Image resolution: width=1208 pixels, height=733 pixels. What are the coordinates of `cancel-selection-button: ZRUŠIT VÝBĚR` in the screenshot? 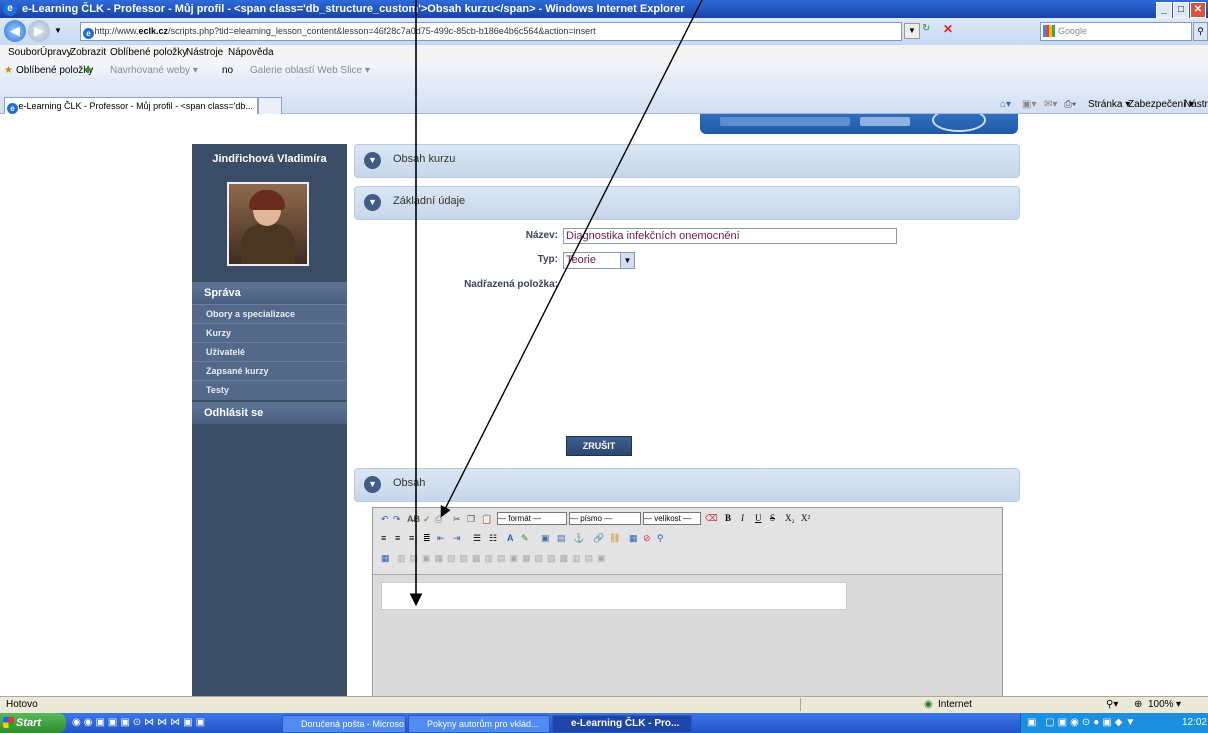 It's located at (599, 452).